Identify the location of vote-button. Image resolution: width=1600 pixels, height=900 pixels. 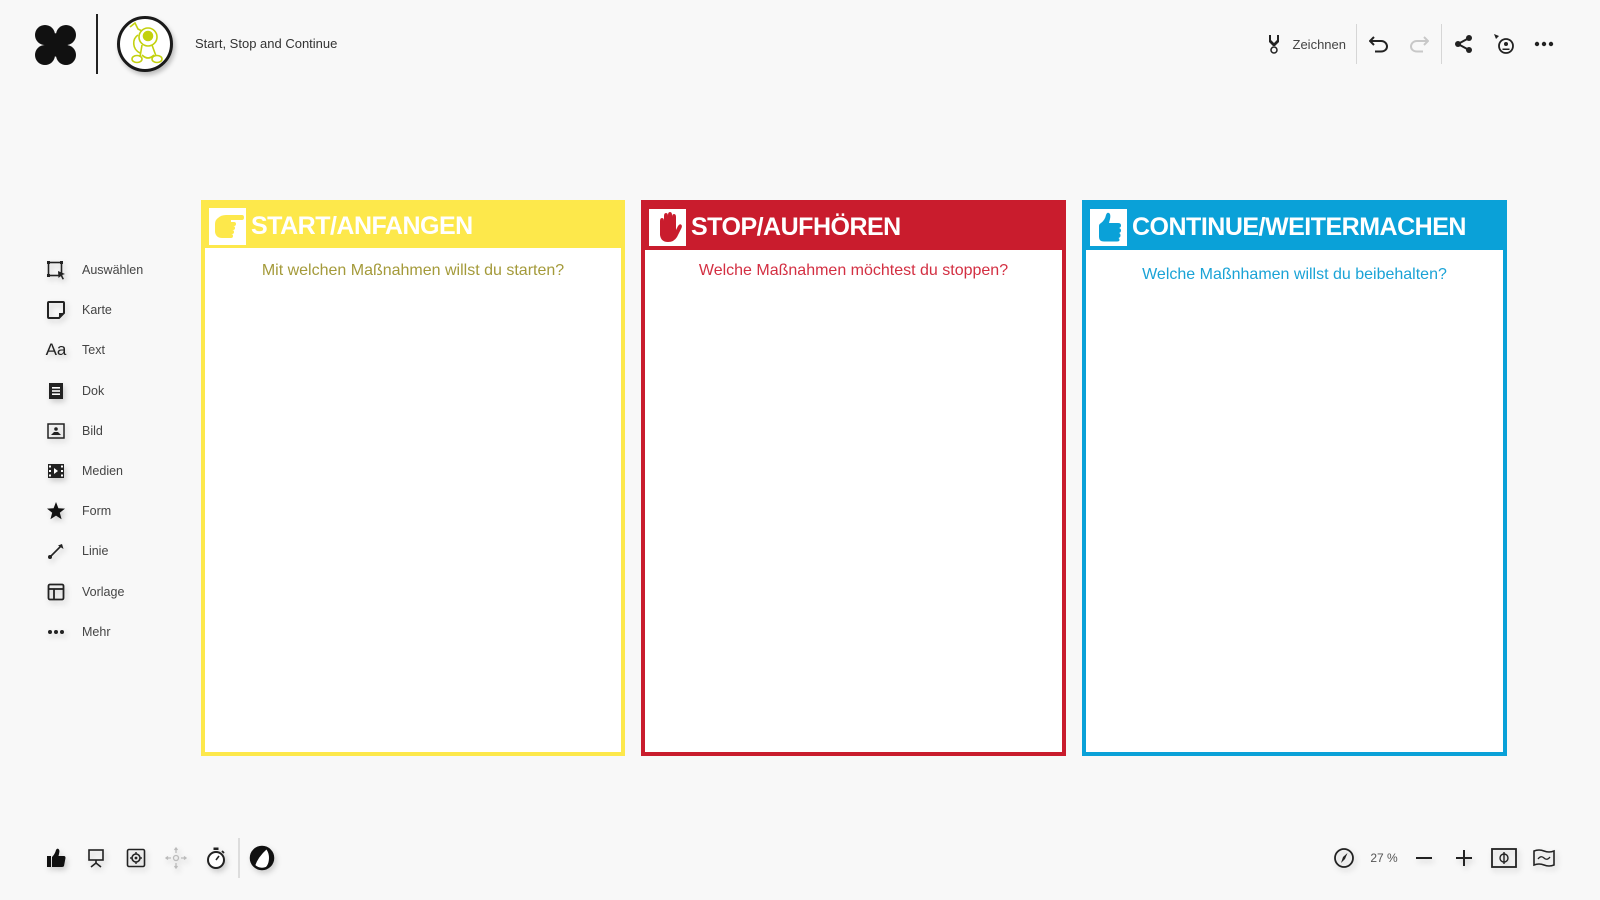
(56, 858).